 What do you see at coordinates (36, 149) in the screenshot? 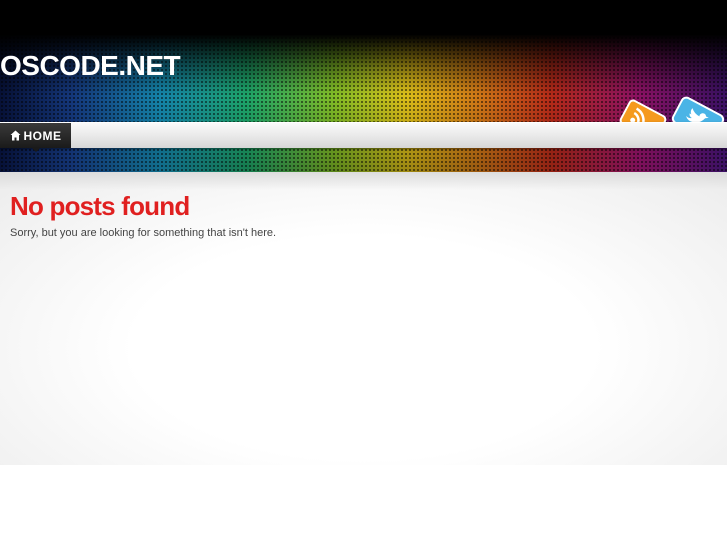
I see `active-nav-pointer` at bounding box center [36, 149].